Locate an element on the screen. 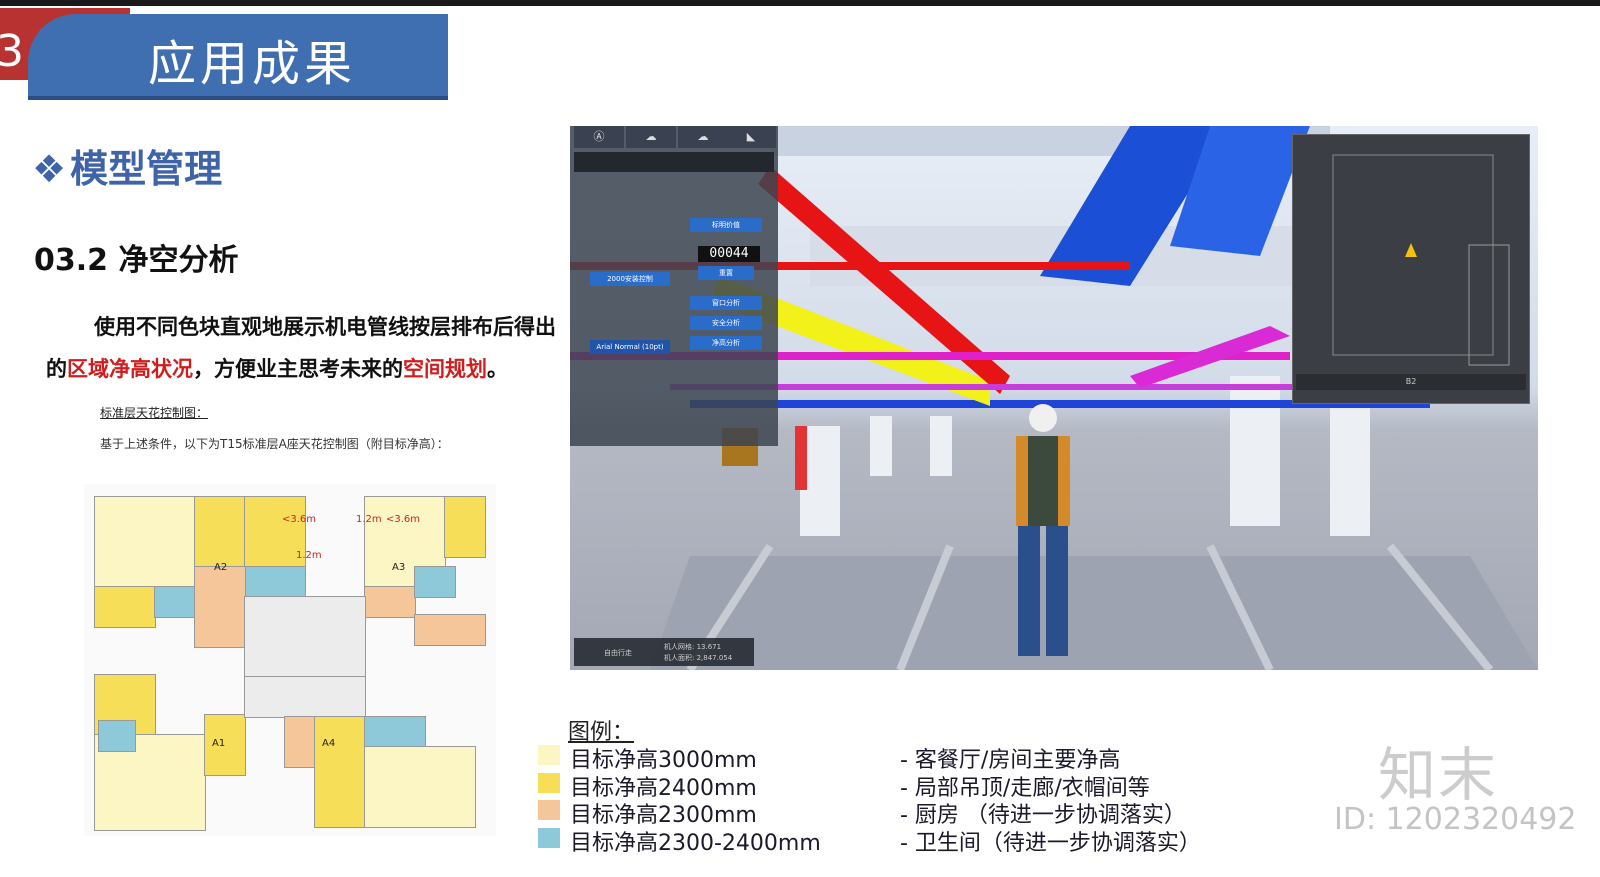 The width and height of the screenshot is (1600, 877). unit-label-a3: A3 is located at coordinates (399, 567).